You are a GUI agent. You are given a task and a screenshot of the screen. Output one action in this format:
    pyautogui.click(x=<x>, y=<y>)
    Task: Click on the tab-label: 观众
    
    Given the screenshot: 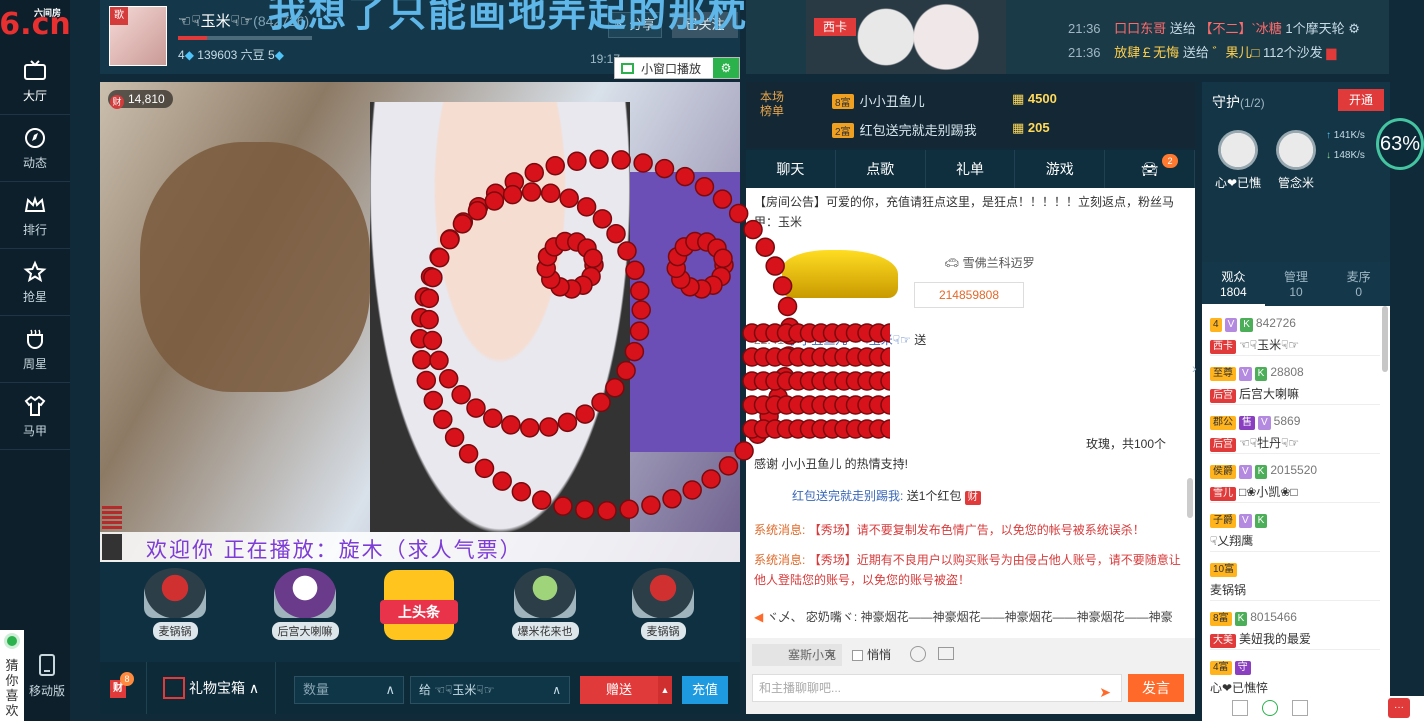 What is the action you would take?
    pyautogui.click(x=1233, y=277)
    